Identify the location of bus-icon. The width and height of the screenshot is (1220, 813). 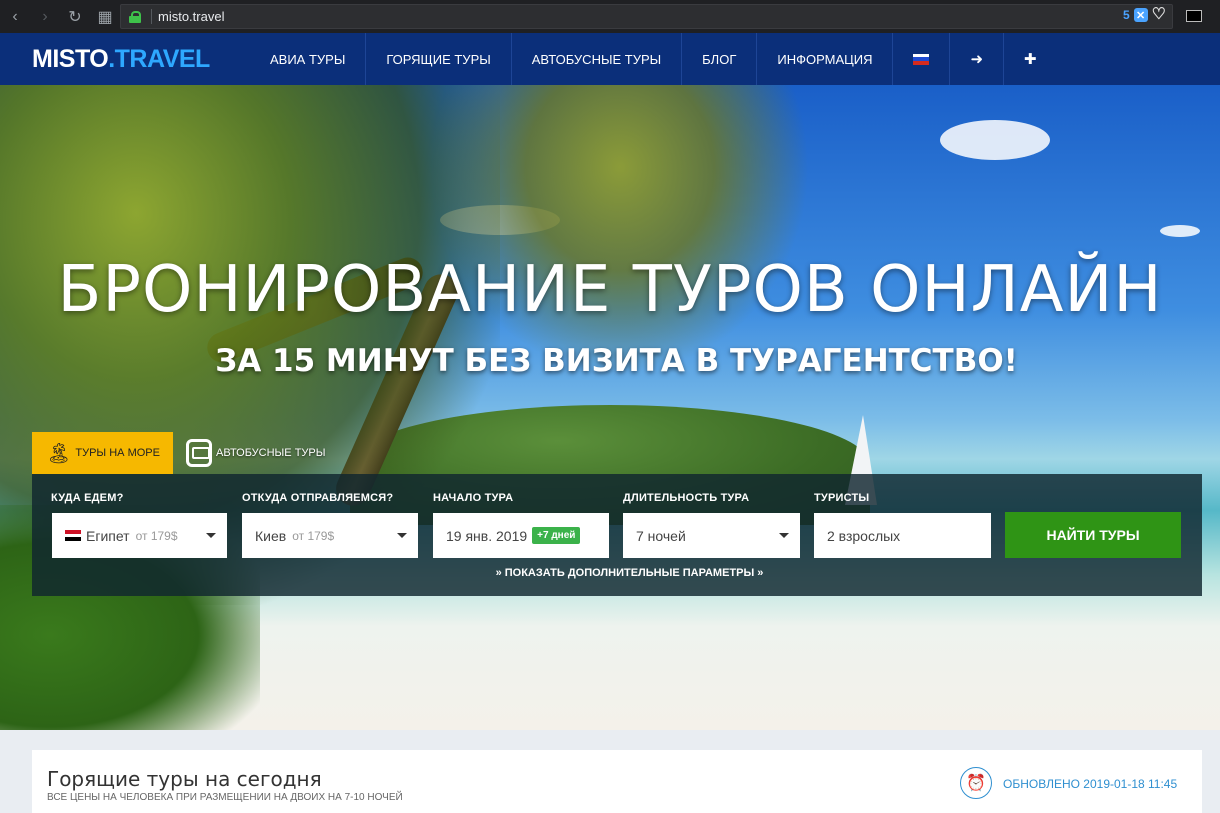
(199, 453).